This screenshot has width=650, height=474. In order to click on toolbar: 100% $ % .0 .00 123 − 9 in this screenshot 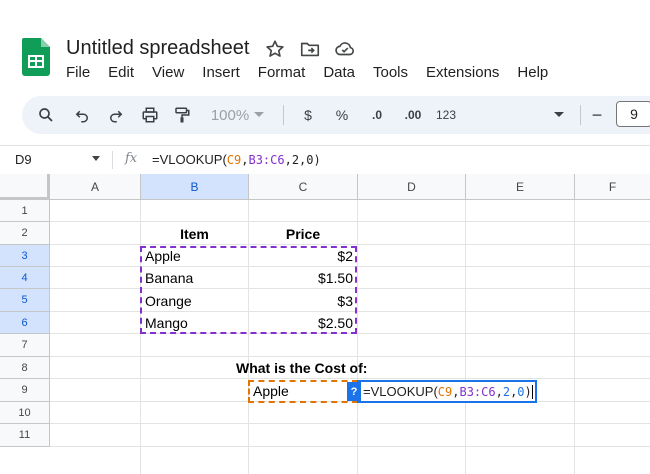, I will do `click(336, 115)`.